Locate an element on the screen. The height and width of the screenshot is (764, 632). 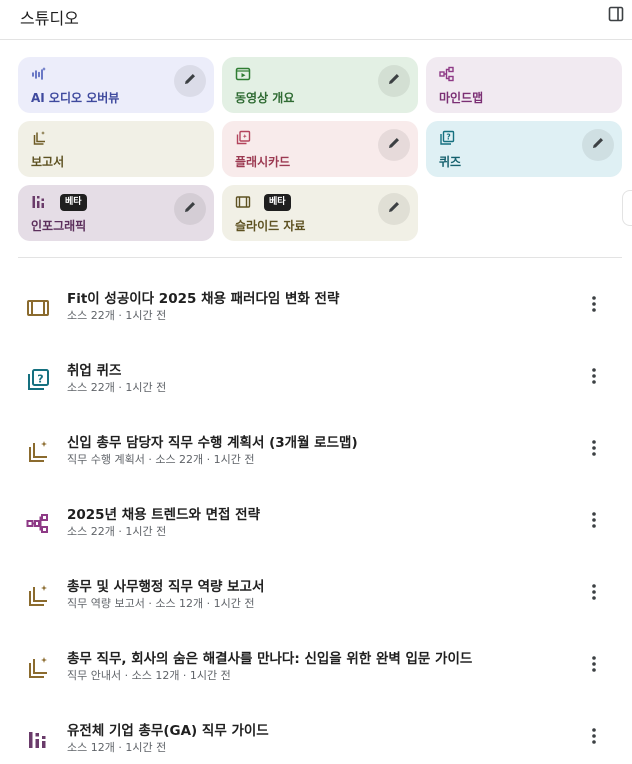
item-title: 신입 총무 담당자 직무 수행 계획서 (3개월 로드맵) is located at coordinates (212, 443).